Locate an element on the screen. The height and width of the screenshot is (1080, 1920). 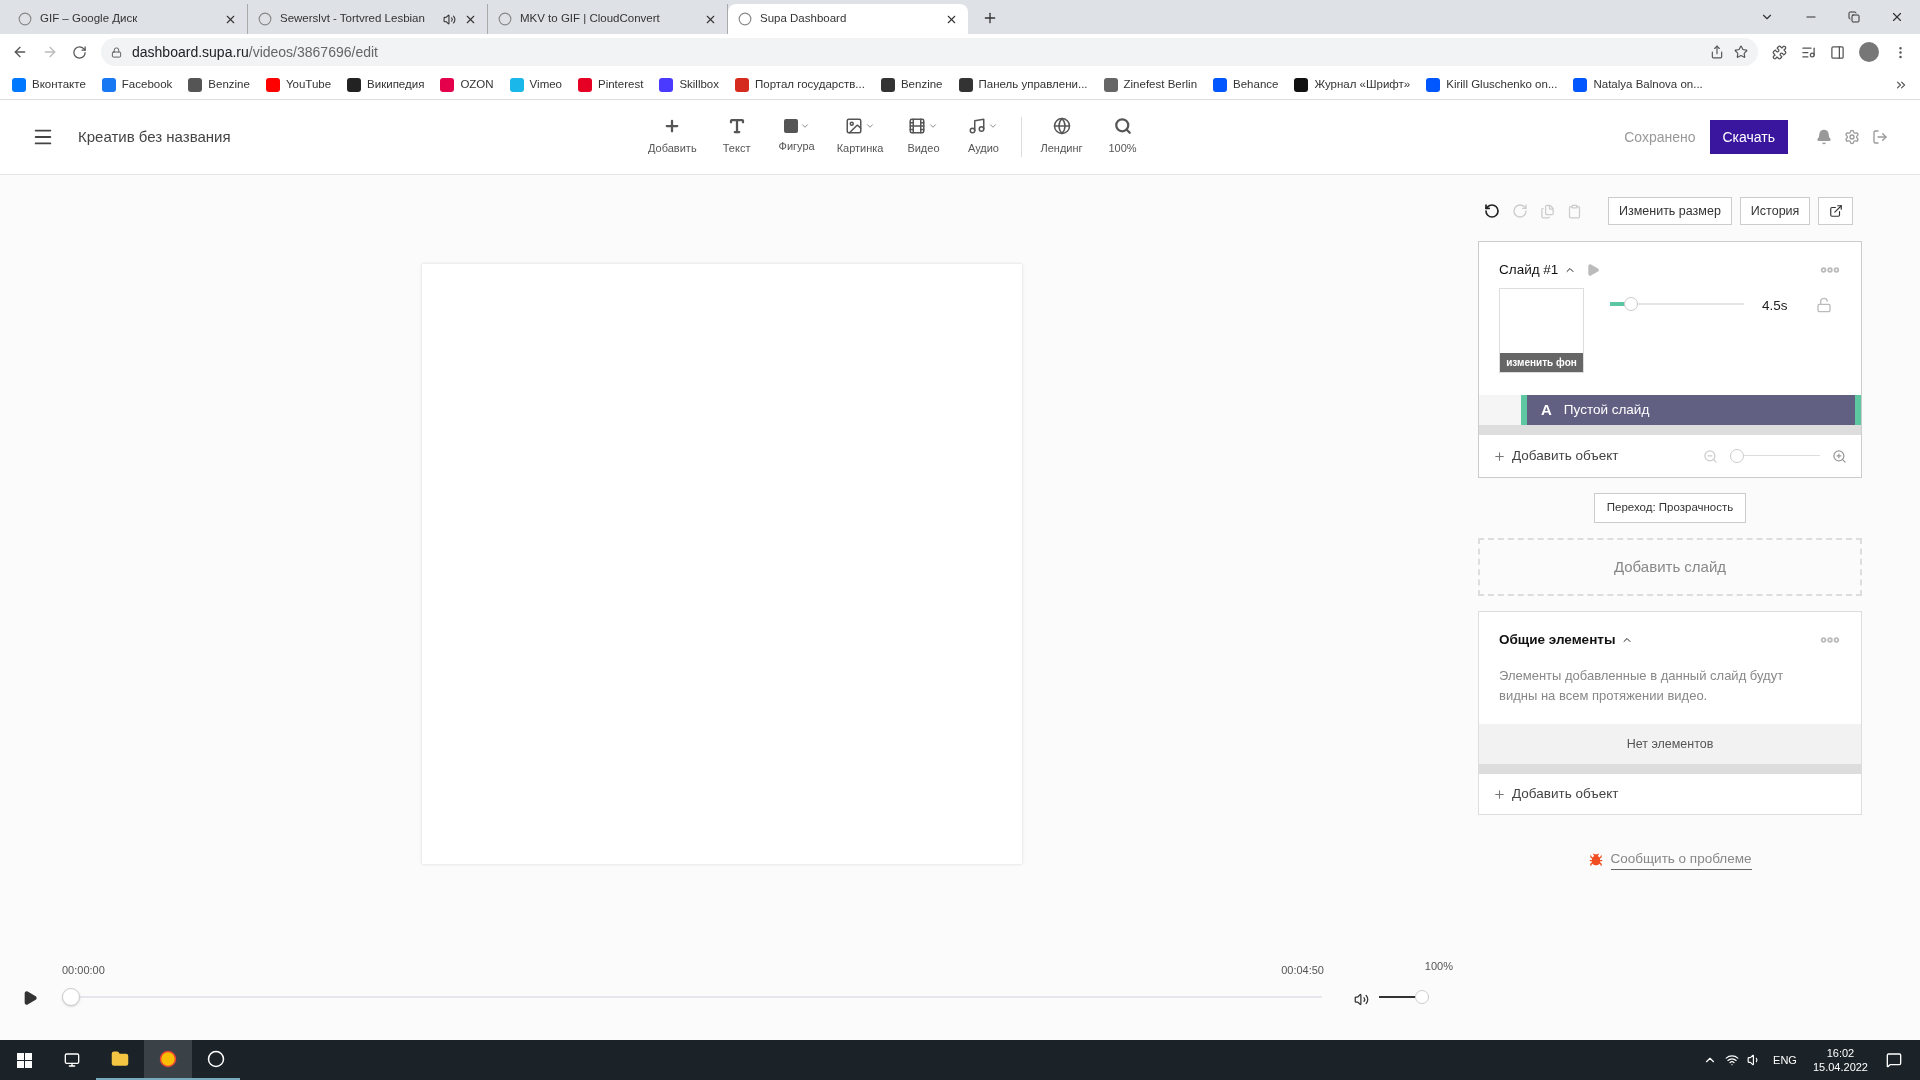
volume-reading: 100% is located at coordinates (1438, 966).